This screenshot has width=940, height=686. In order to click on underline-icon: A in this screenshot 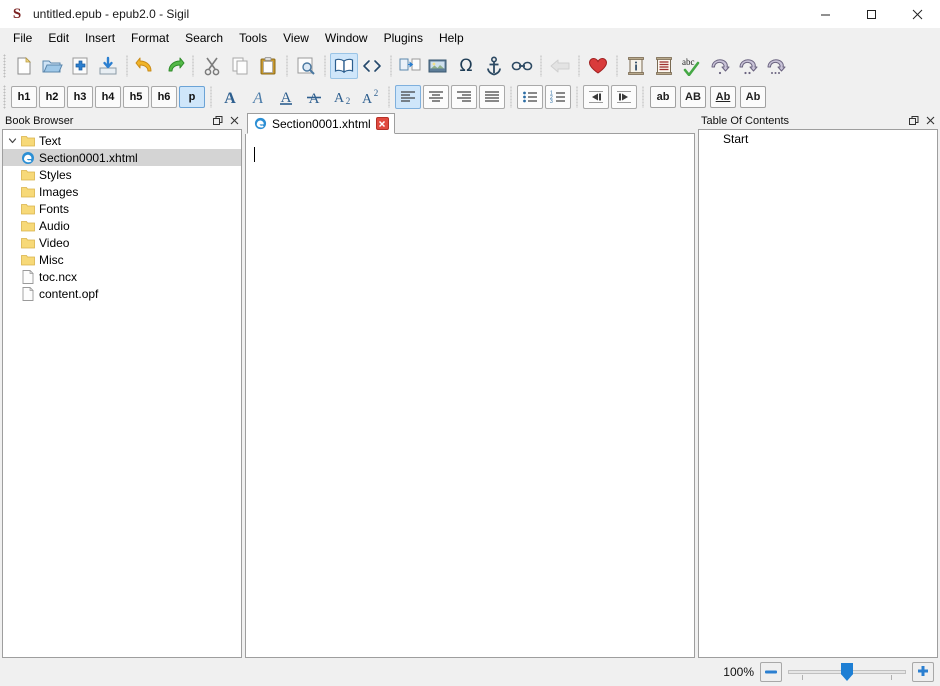, I will do `click(286, 97)`.